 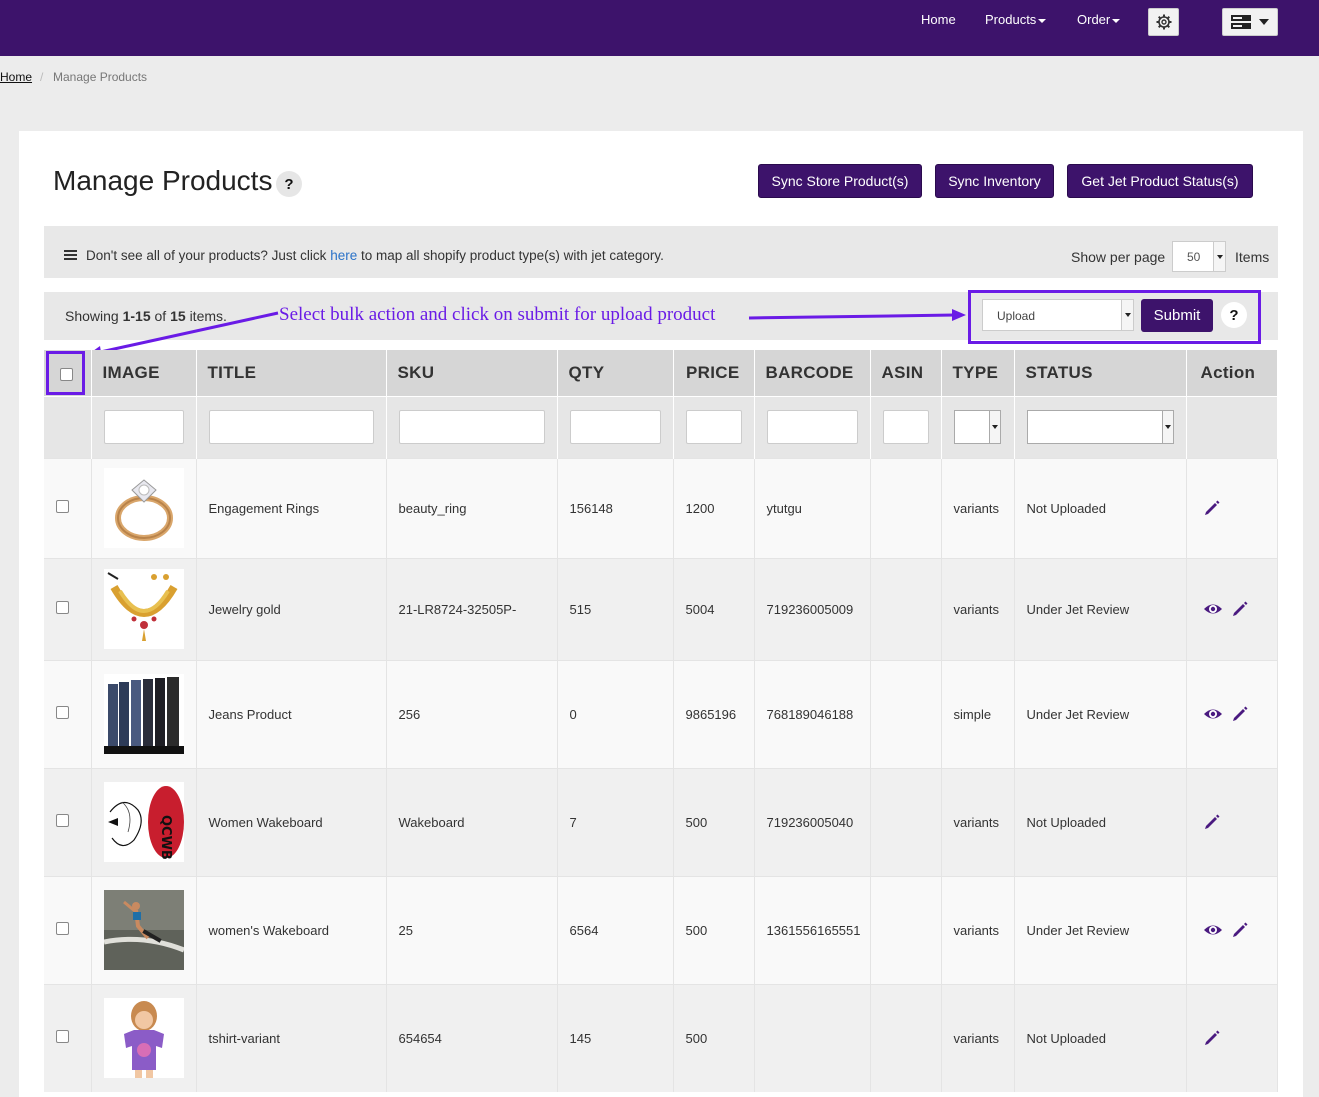 What do you see at coordinates (144, 373) in the screenshot?
I see `column-header: IMAGE` at bounding box center [144, 373].